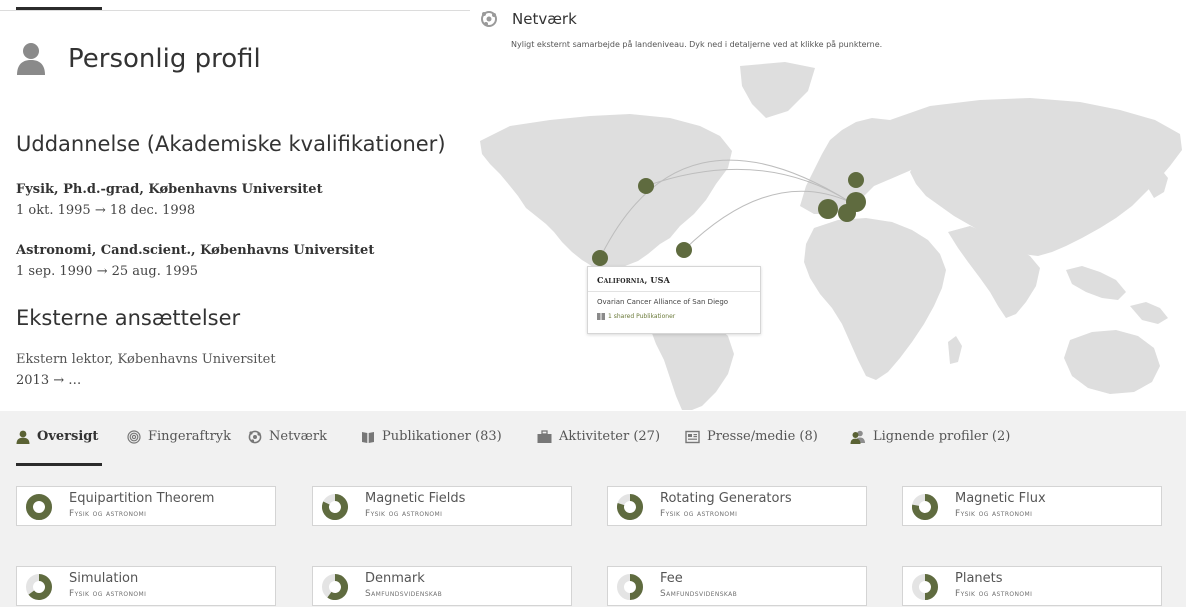  I want to click on tab-label: Netværk, so click(298, 436).